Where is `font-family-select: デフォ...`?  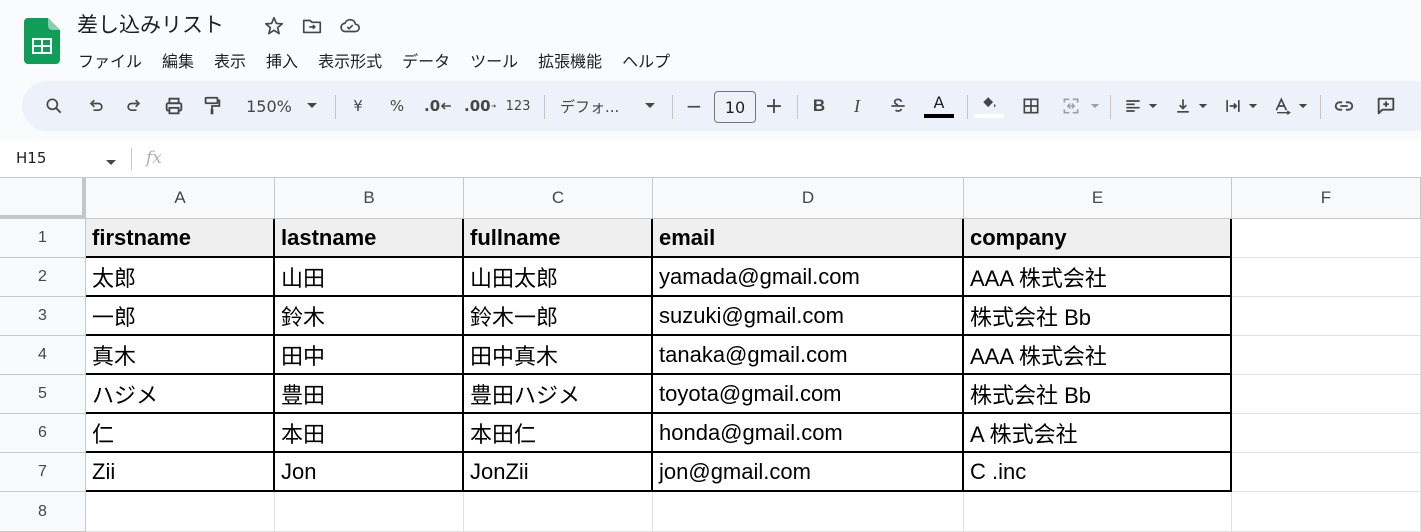
font-family-select: デフォ... is located at coordinates (595, 106).